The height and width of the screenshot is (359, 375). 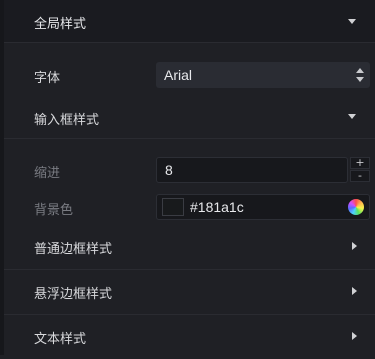 What do you see at coordinates (67, 120) in the screenshot?
I see `section-title: 输入框样式` at bounding box center [67, 120].